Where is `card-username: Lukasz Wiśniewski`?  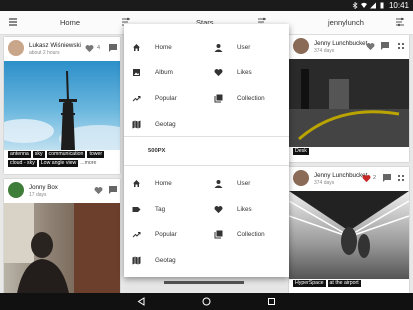
card-username: Lukasz Wiśniewski is located at coordinates (55, 45).